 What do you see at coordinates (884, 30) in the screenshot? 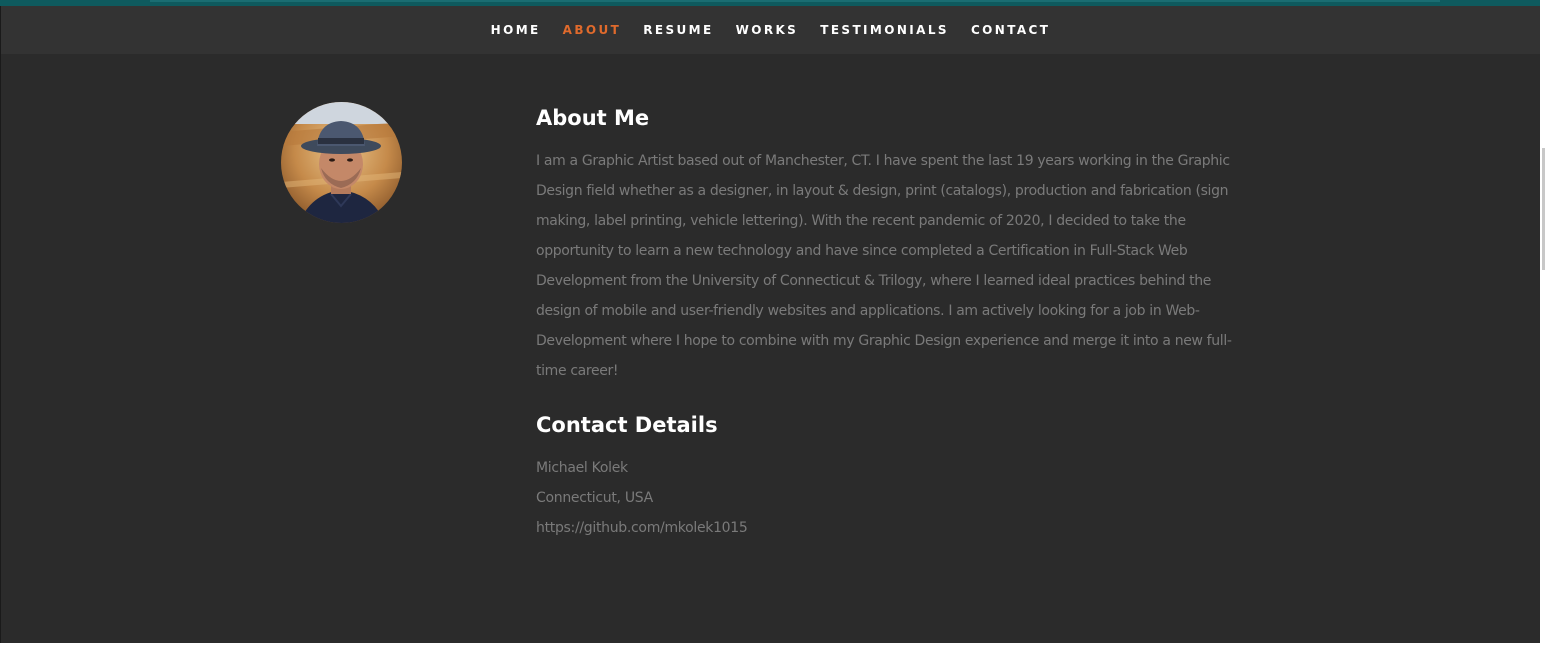
I see `nav-item-testimonials: TESTIMONIALS` at bounding box center [884, 30].